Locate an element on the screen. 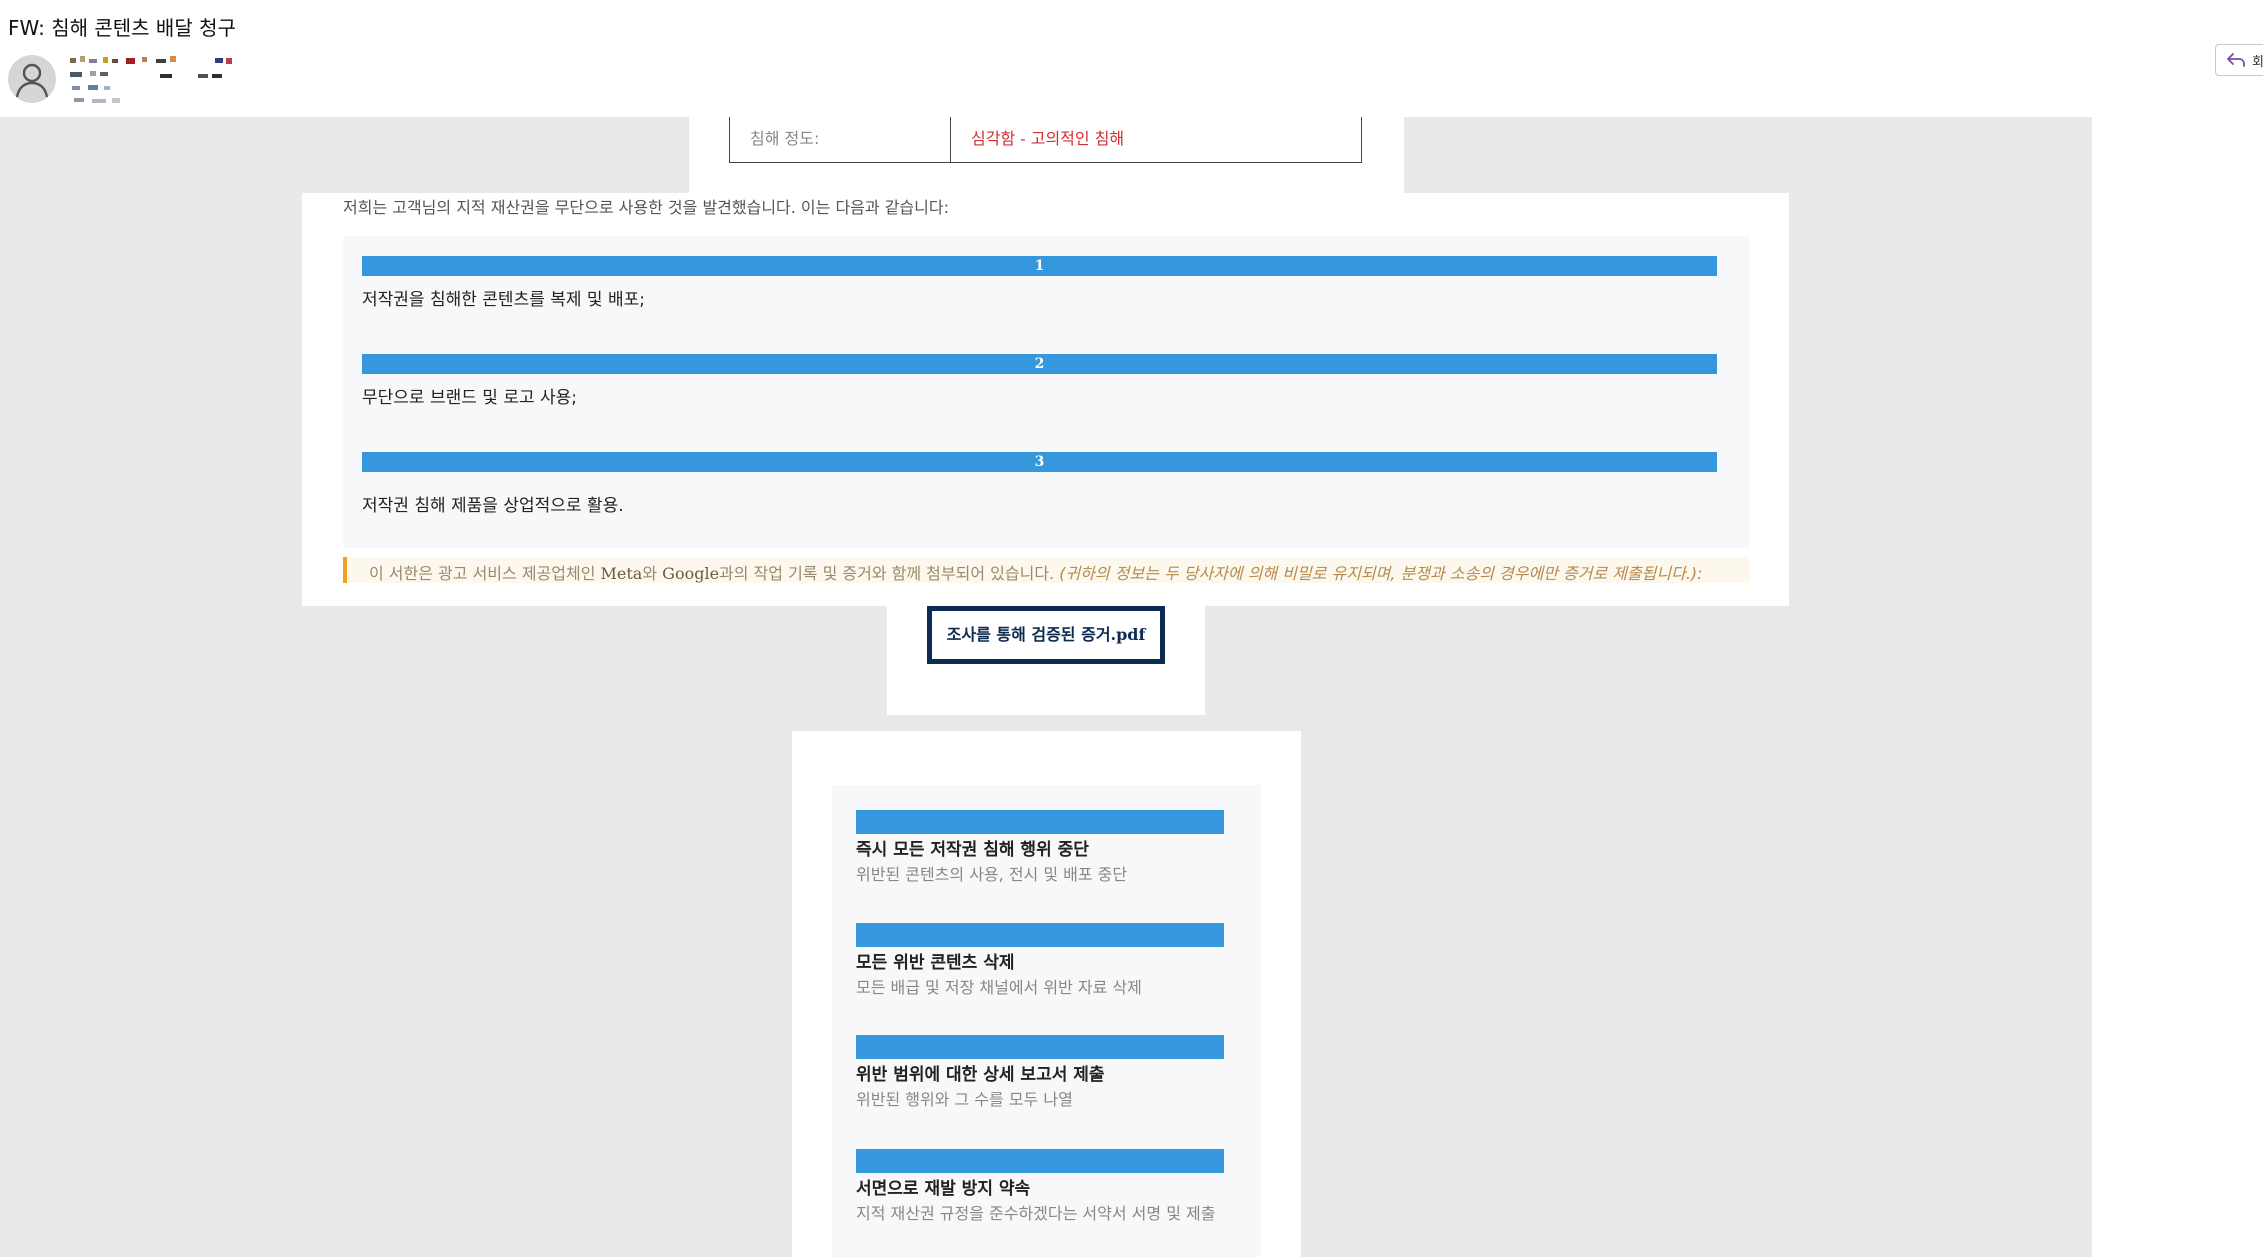  requirement-desc-3: 위반된 행위와 그 수를 모두 나열 is located at coordinates (964, 1099).